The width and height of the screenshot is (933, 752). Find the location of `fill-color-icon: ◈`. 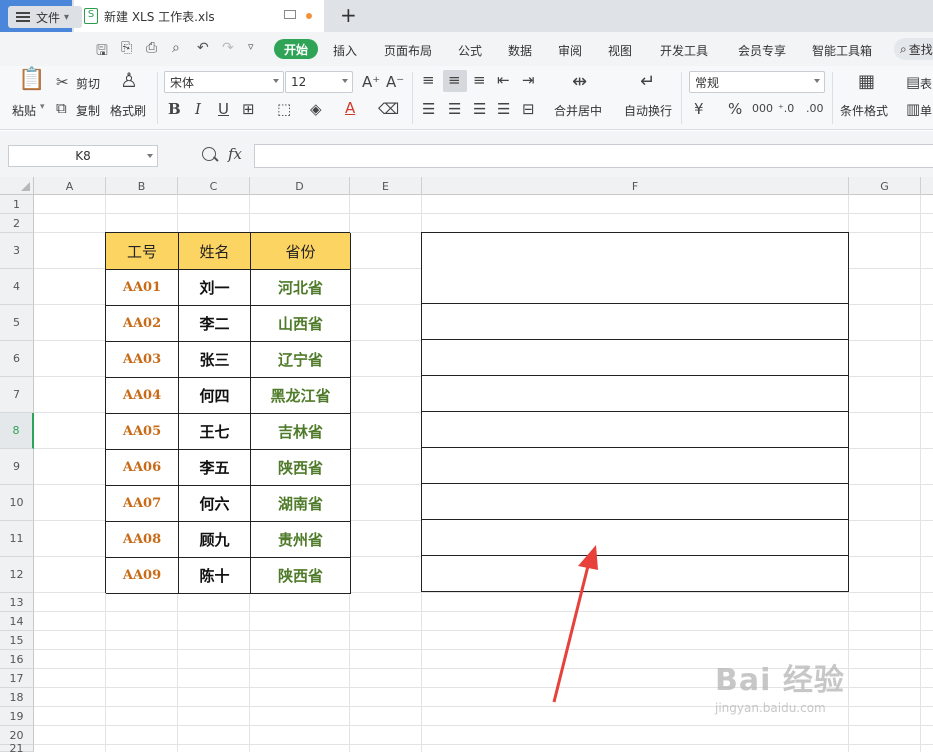

fill-color-icon: ◈ is located at coordinates (316, 109).